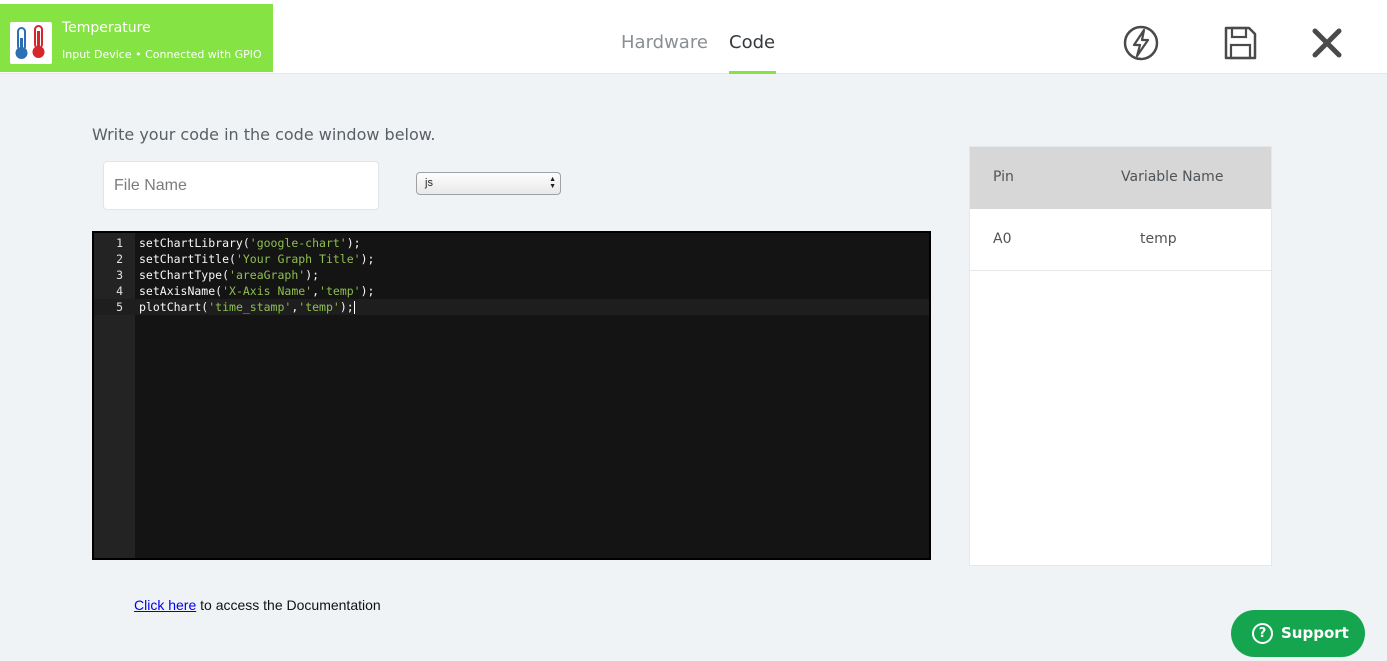 Image resolution: width=1387 pixels, height=661 pixels. I want to click on code-string-token: 'Your Graph Title', so click(298, 259).